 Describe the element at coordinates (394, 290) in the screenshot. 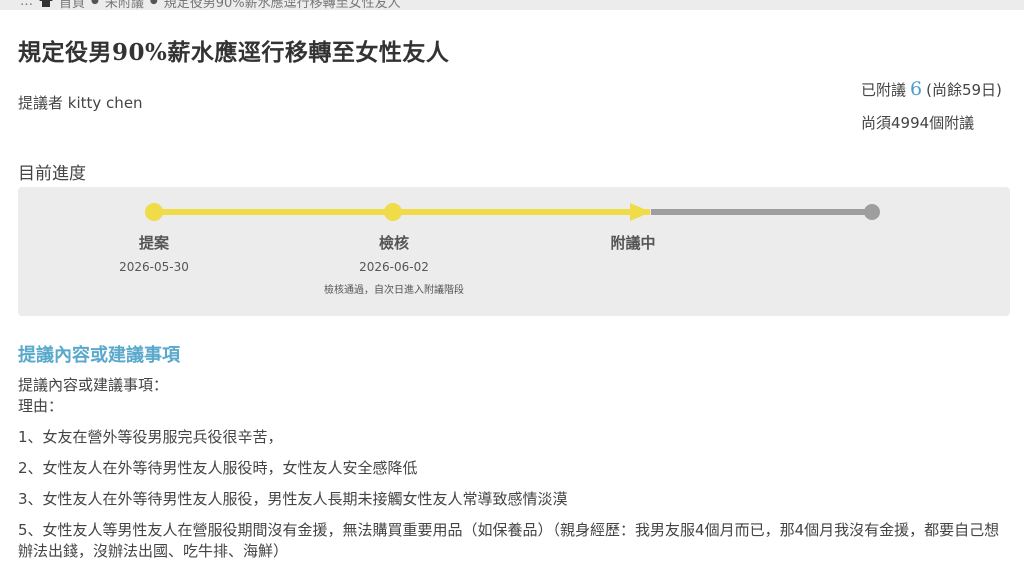

I see `stage-note: 檢核通過，自次日進入附議階段` at that location.